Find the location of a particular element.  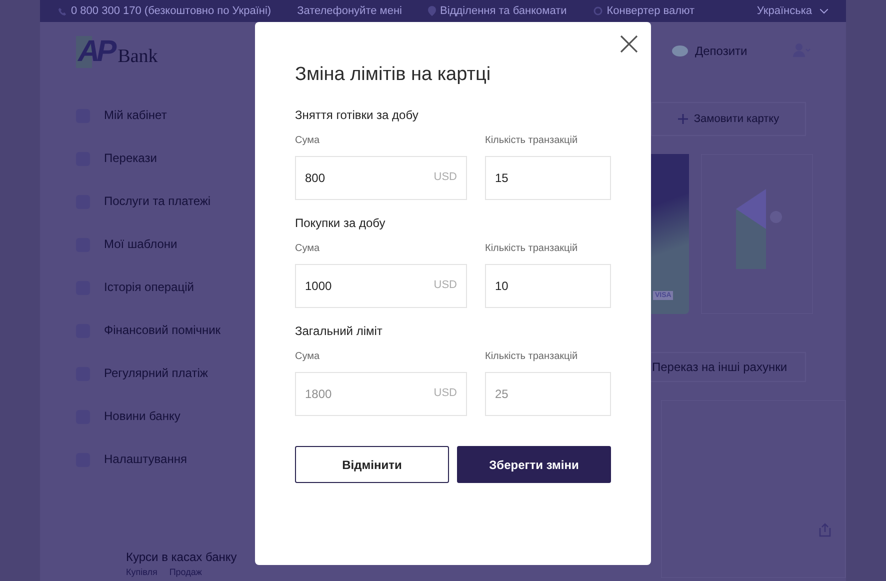

dialog-title: Зміна лімітів на картці is located at coordinates (393, 75).